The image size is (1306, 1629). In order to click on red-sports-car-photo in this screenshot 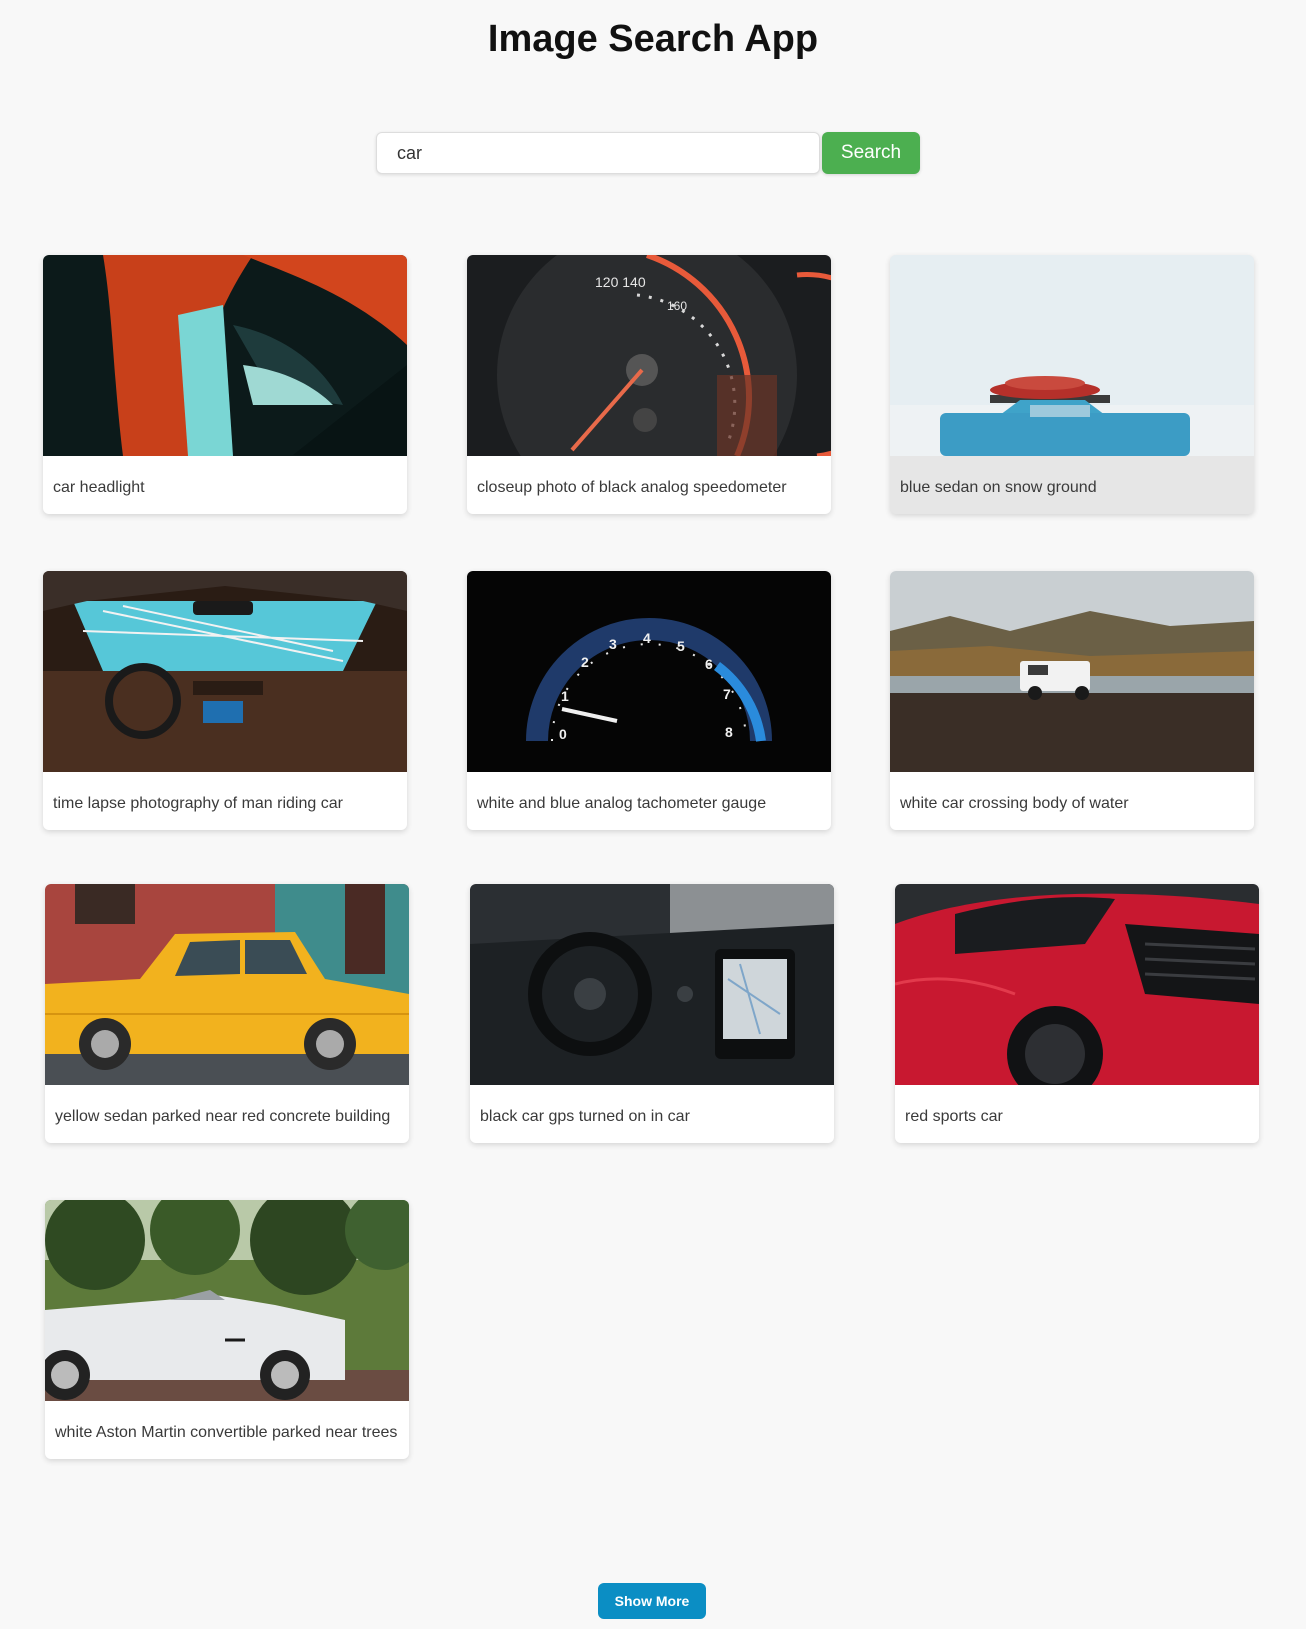, I will do `click(1077, 984)`.